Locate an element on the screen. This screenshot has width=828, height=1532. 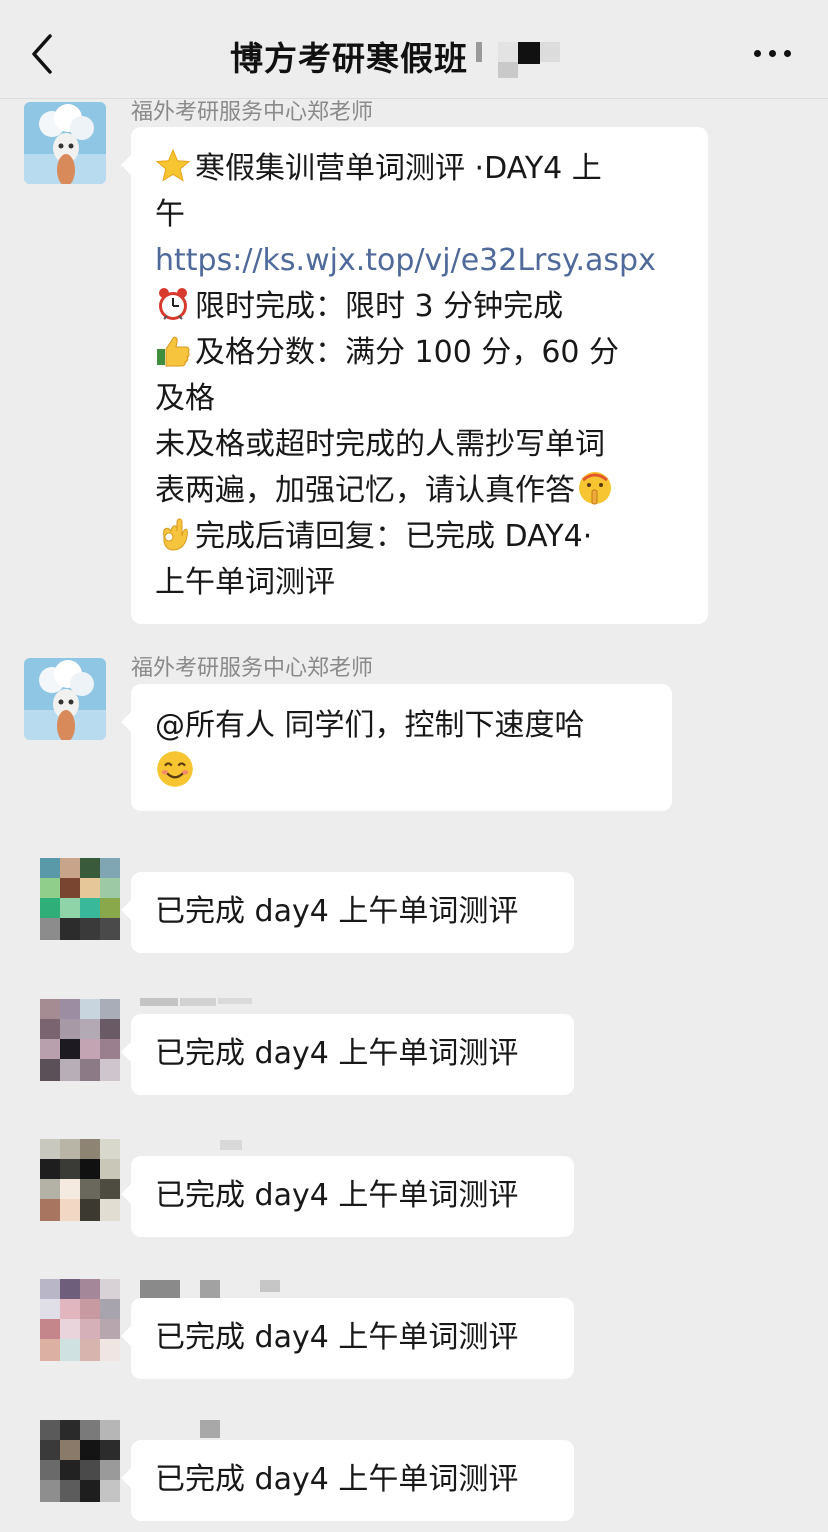
message-line: 限时完成：限时 3 分钟完成 is located at coordinates (431, 307).